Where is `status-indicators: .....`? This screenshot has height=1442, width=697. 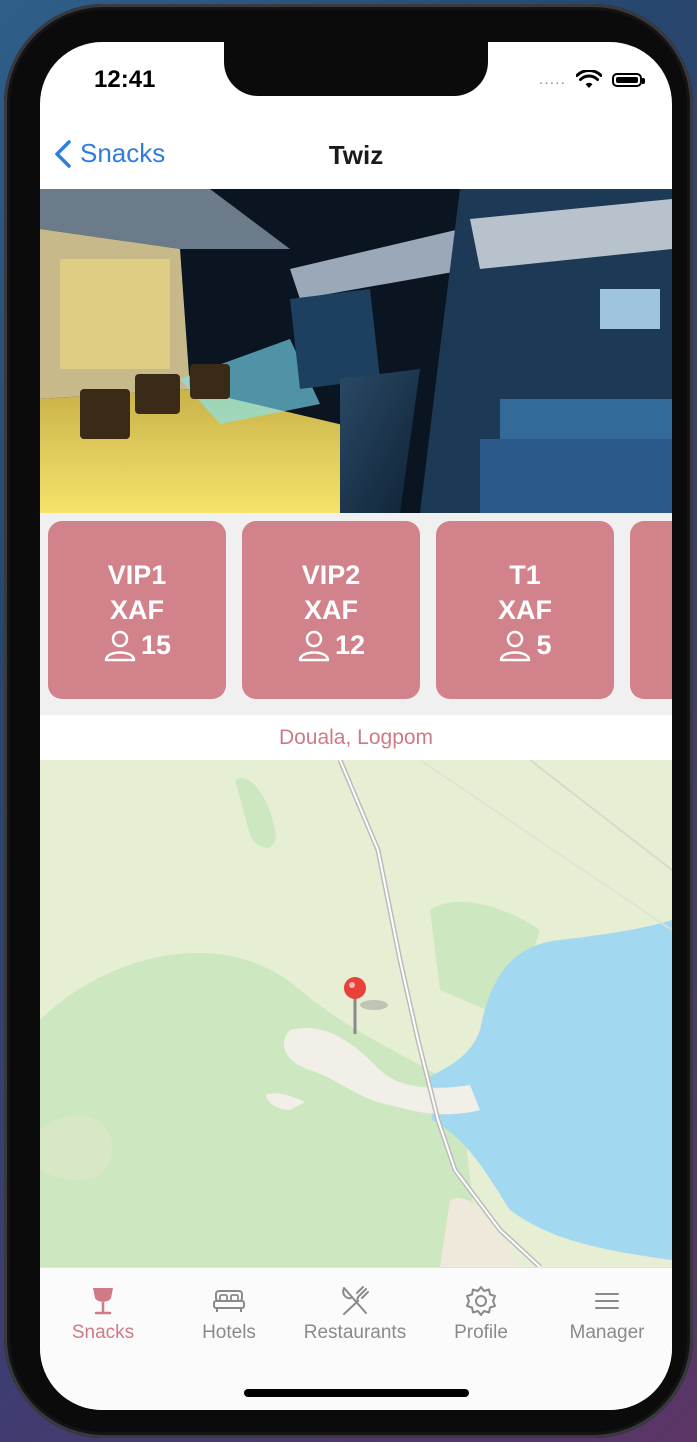 status-indicators: ..... is located at coordinates (591, 80).